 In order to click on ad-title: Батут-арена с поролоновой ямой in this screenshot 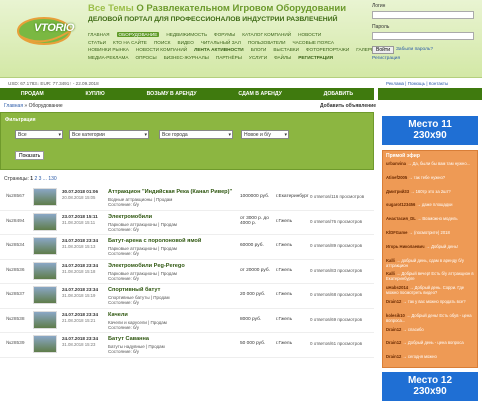, I will do `click(154, 241)`.